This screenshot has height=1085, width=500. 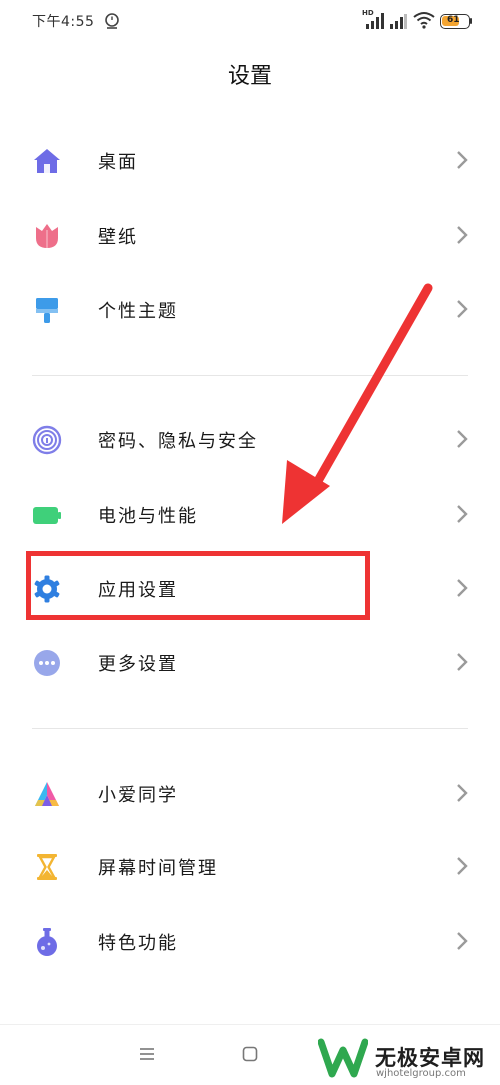 What do you see at coordinates (250, 941) in the screenshot?
I see `settings-item-features: 特色功能` at bounding box center [250, 941].